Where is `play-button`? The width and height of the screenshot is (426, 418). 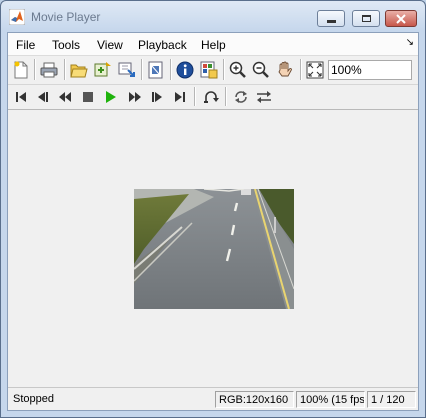 play-button is located at coordinates (111, 97).